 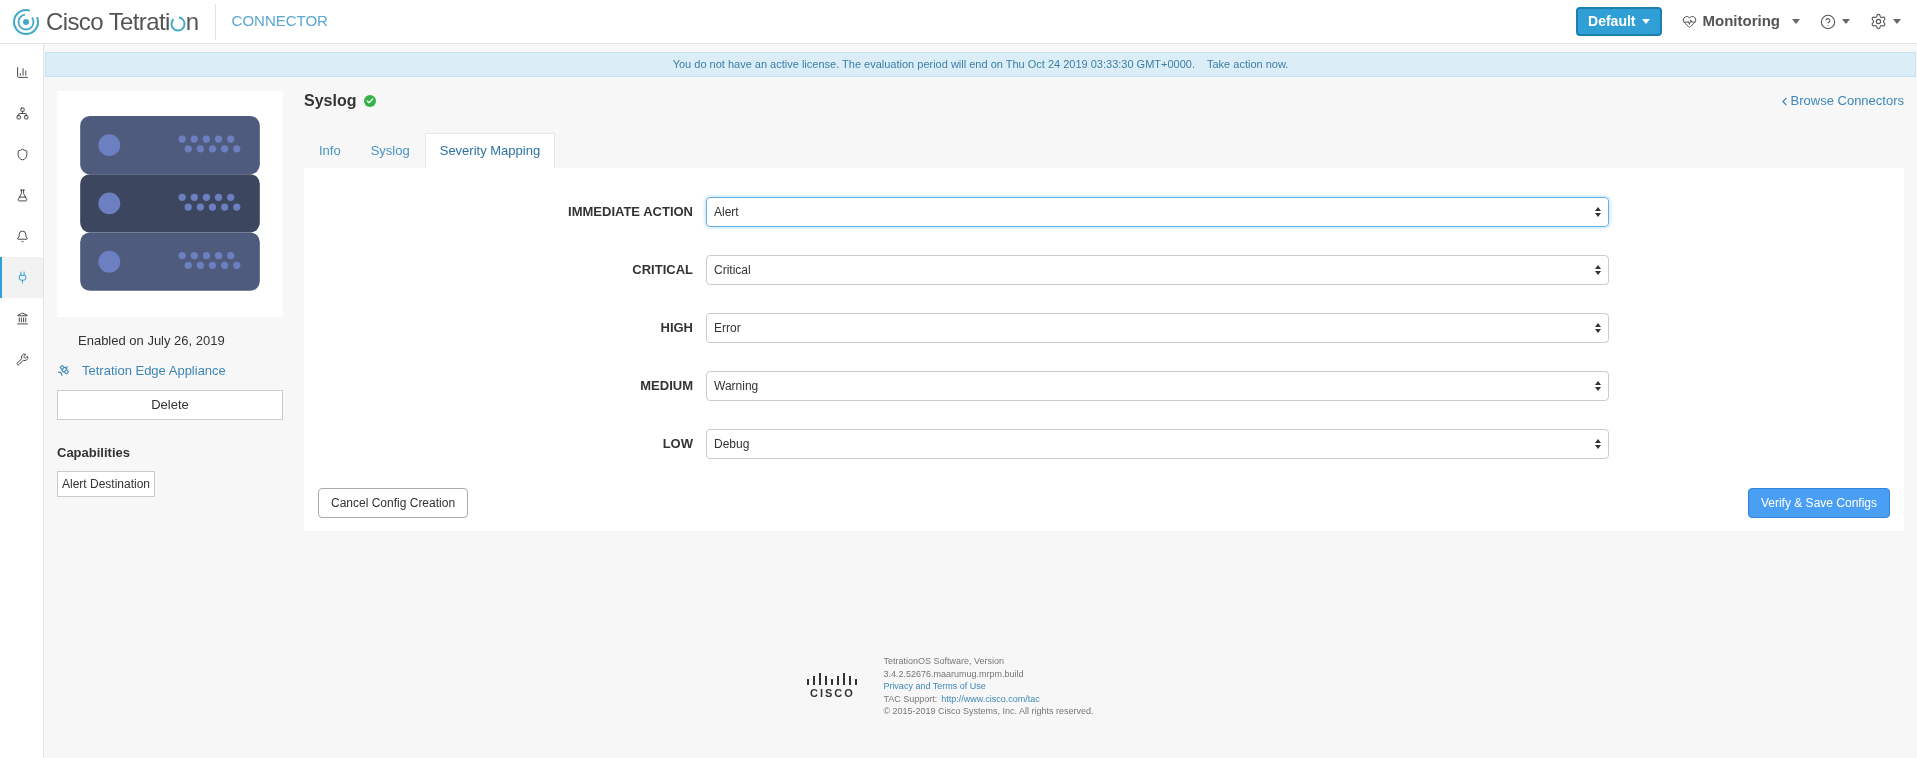 What do you see at coordinates (1157, 444) in the screenshot?
I see `severity-select: Debug` at bounding box center [1157, 444].